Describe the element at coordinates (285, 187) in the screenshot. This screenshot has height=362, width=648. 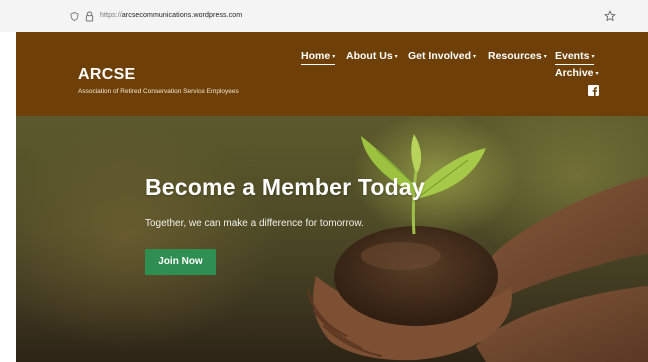
I see `hero-headline: Become a Member Today` at that location.